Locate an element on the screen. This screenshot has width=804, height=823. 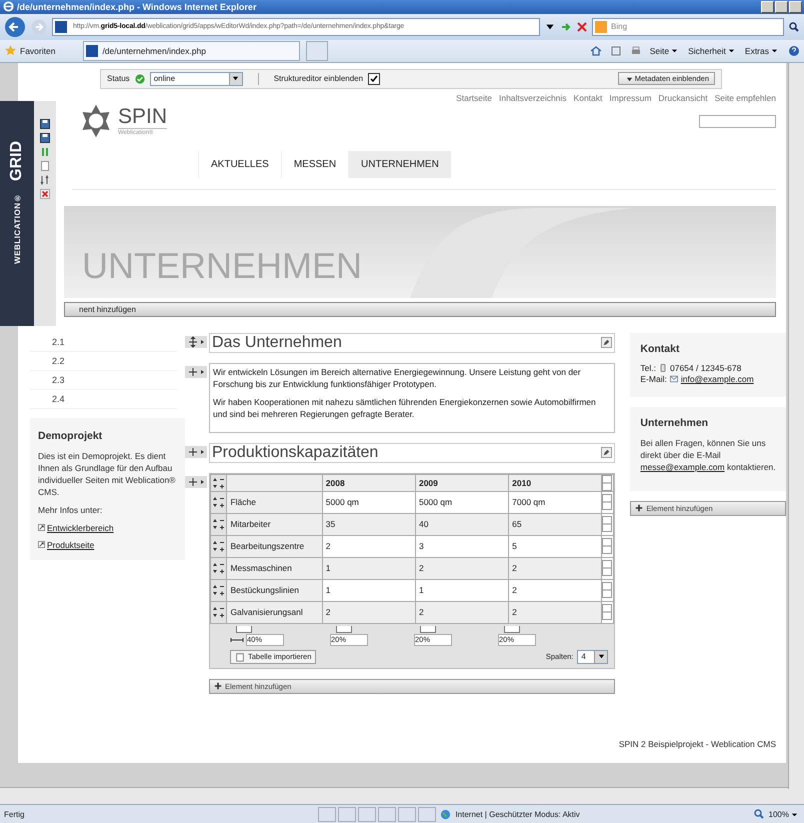
back-button is located at coordinates (15, 27).